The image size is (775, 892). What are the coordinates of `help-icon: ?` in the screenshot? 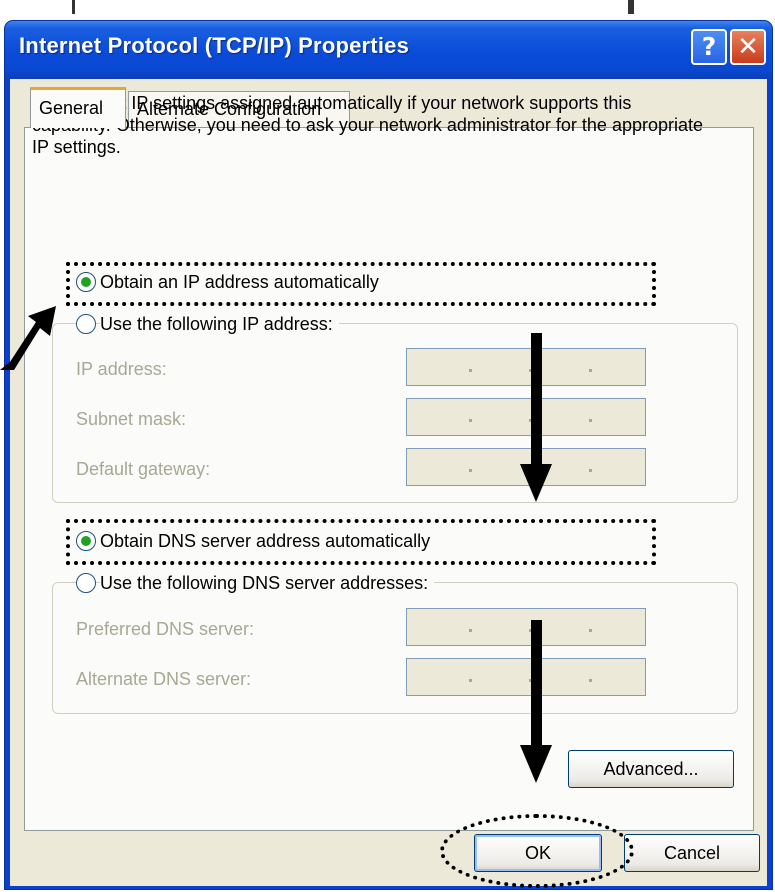 It's located at (709, 46).